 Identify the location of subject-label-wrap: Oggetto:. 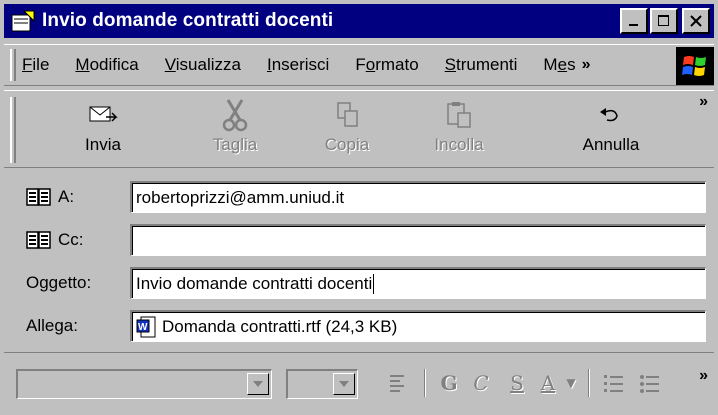
(58, 283).